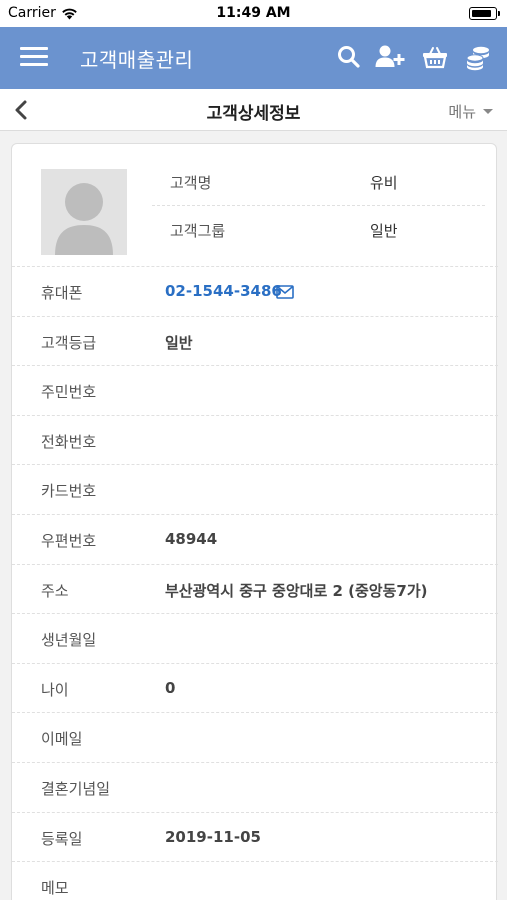 The width and height of the screenshot is (507, 900). What do you see at coordinates (69, 342) in the screenshot?
I see `field-label: 고객등급` at bounding box center [69, 342].